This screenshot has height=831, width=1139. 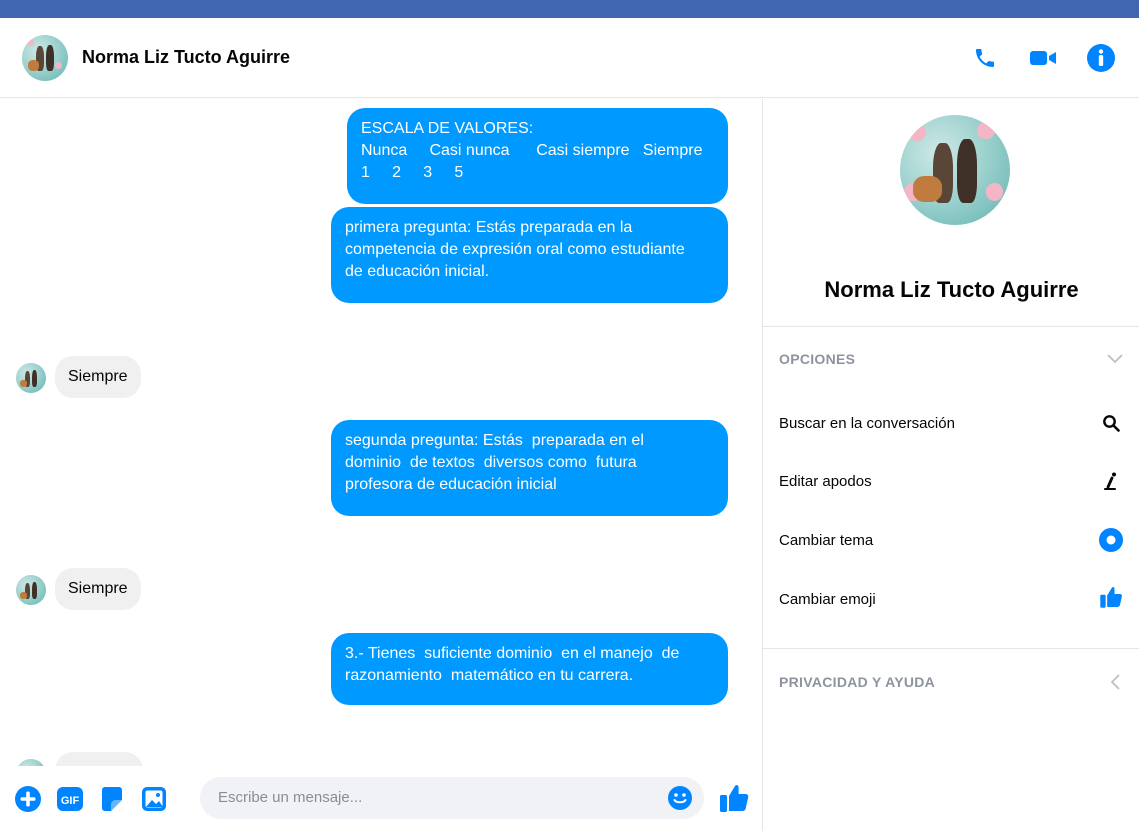 What do you see at coordinates (955, 170) in the screenshot?
I see `profile-avatar` at bounding box center [955, 170].